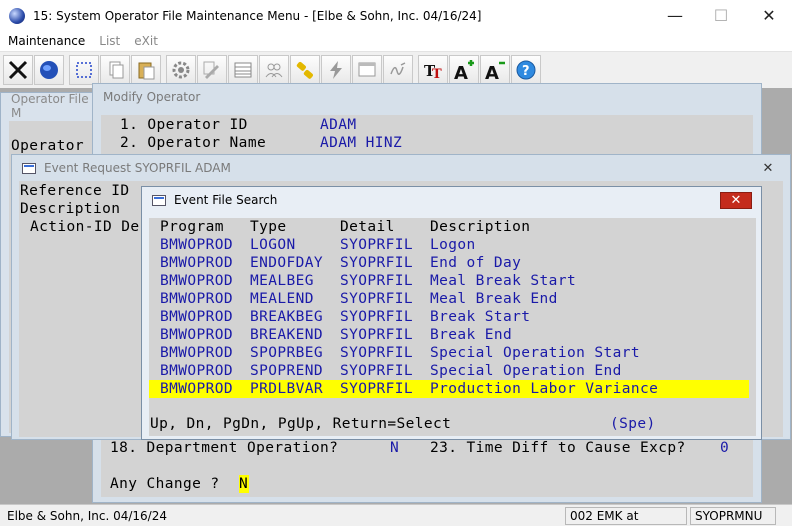 The image size is (792, 526). What do you see at coordinates (192, 227) in the screenshot?
I see `header-program: Program` at bounding box center [192, 227].